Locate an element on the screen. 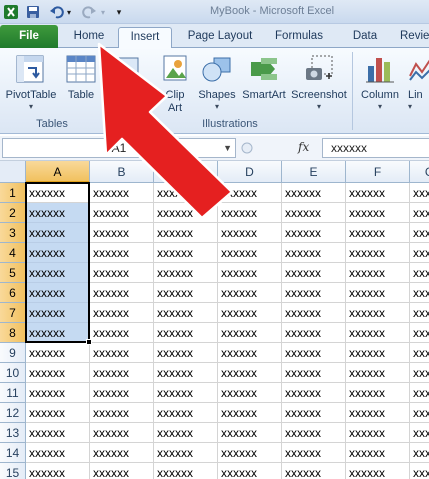  cell-d5: xxxxxx is located at coordinates (250, 273).